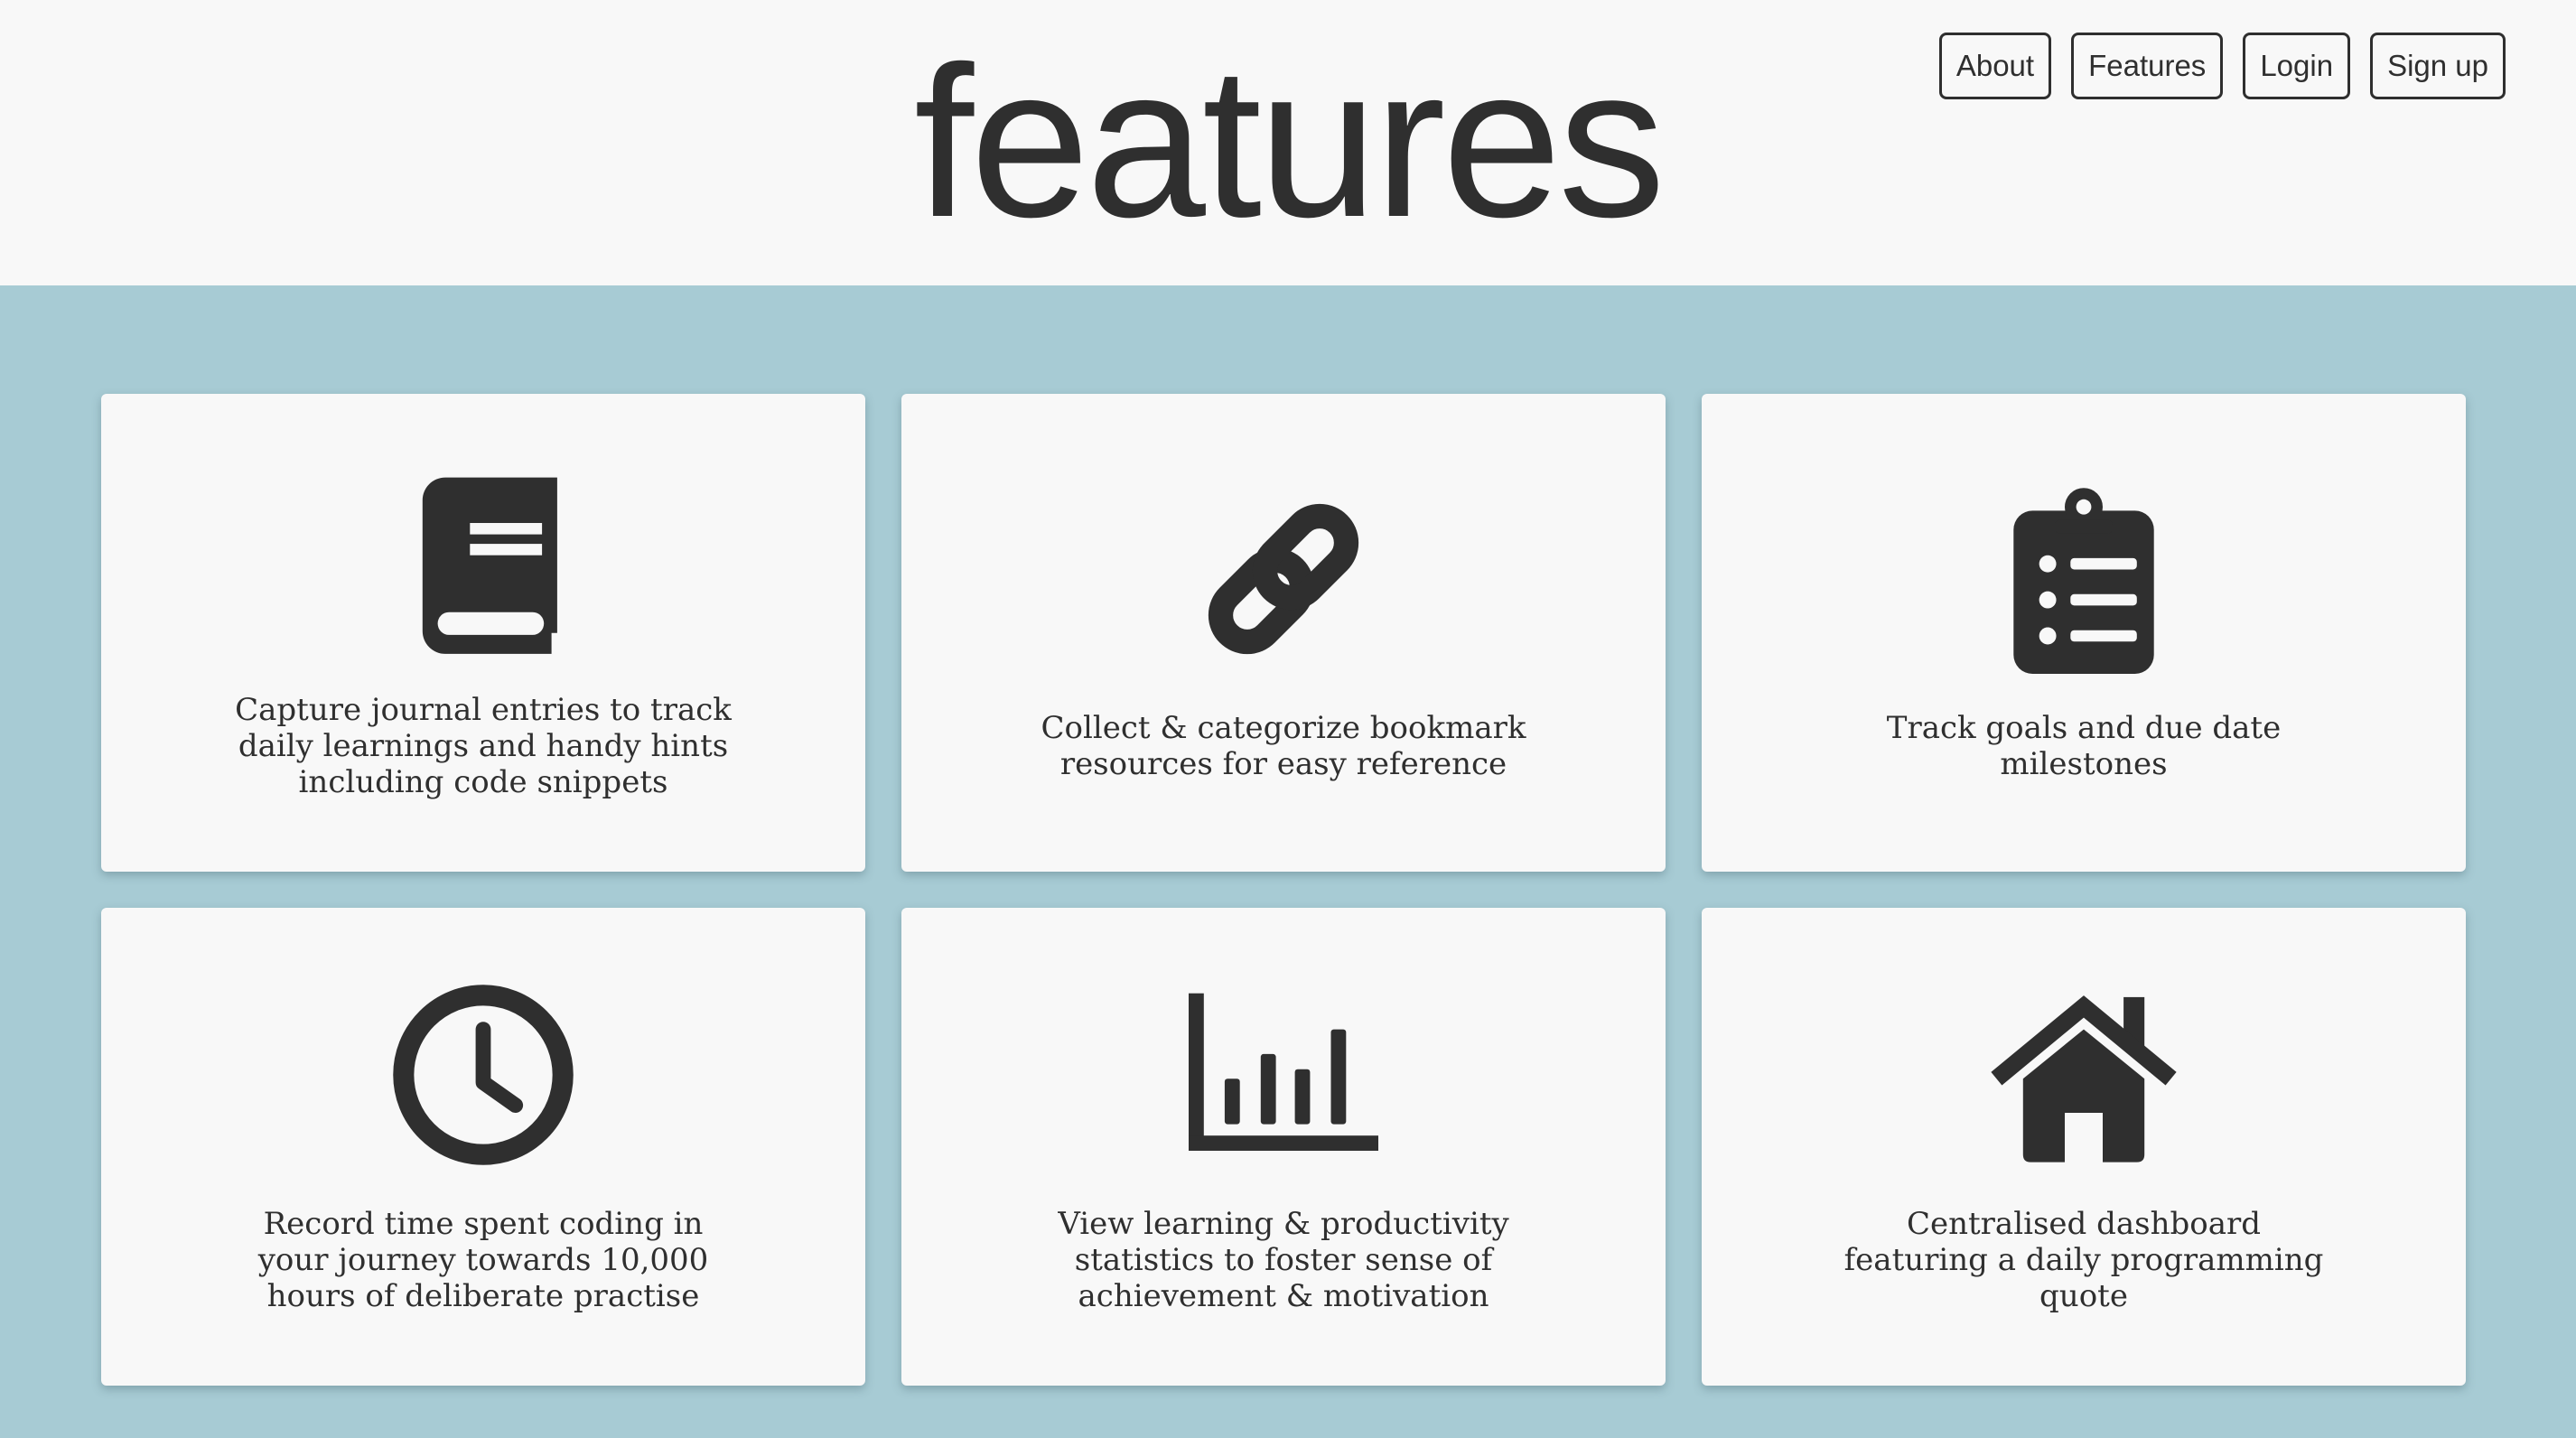 The image size is (2576, 1438). What do you see at coordinates (1284, 1075) in the screenshot?
I see `bar-chart-icon` at bounding box center [1284, 1075].